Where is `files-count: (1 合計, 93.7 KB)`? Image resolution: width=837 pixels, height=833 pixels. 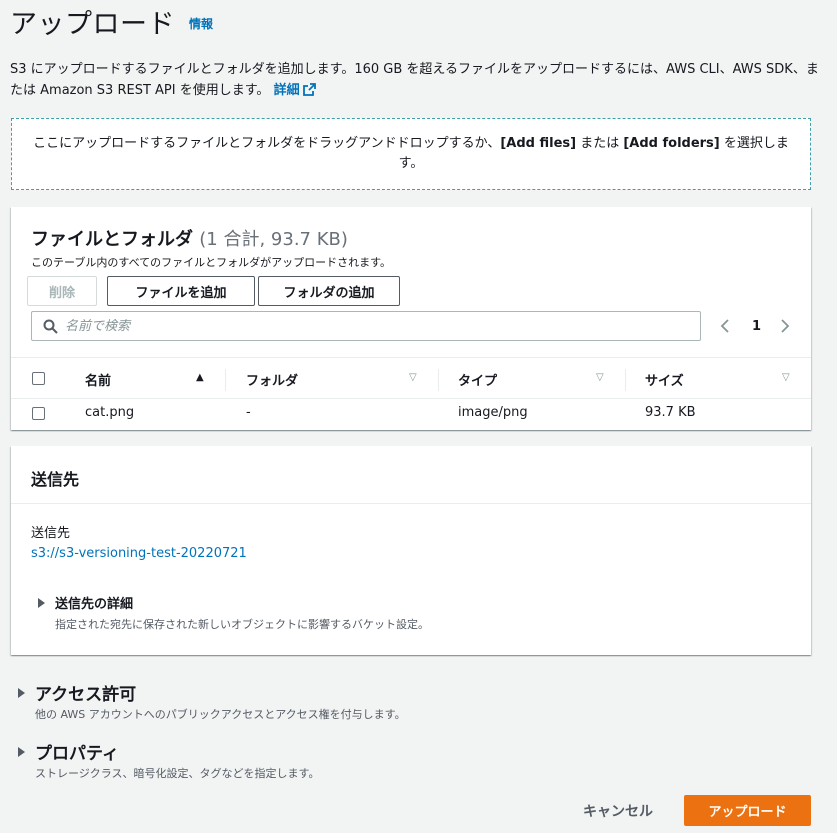 files-count: (1 合計, 93.7 KB) is located at coordinates (273, 239).